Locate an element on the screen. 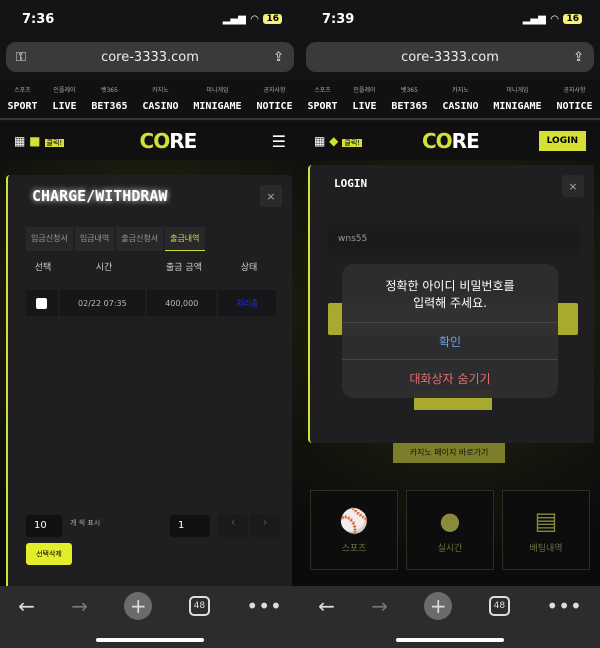 The height and width of the screenshot is (648, 600). tile-bet-history: ▤ 배팅내역 is located at coordinates (546, 530).